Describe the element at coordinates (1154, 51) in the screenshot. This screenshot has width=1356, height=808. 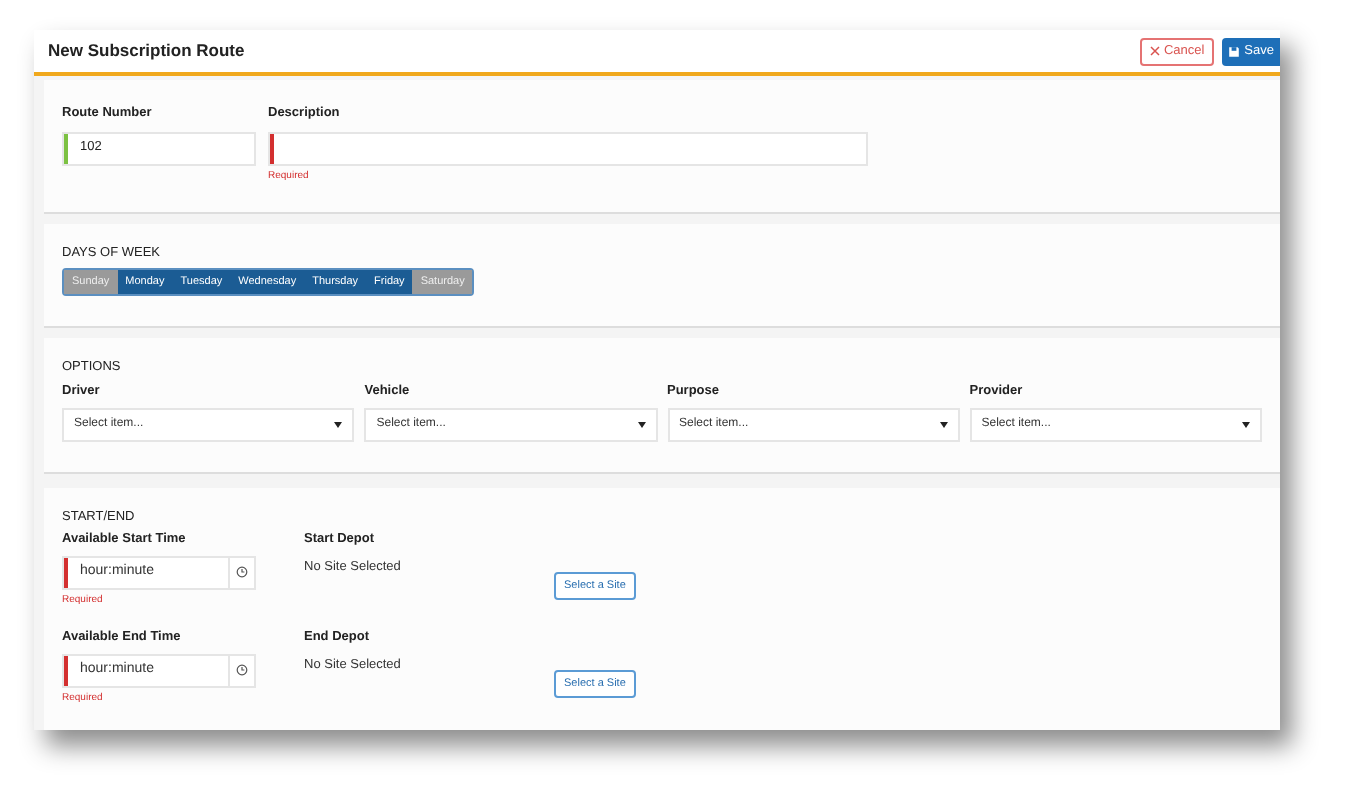
I see `close-icon` at that location.